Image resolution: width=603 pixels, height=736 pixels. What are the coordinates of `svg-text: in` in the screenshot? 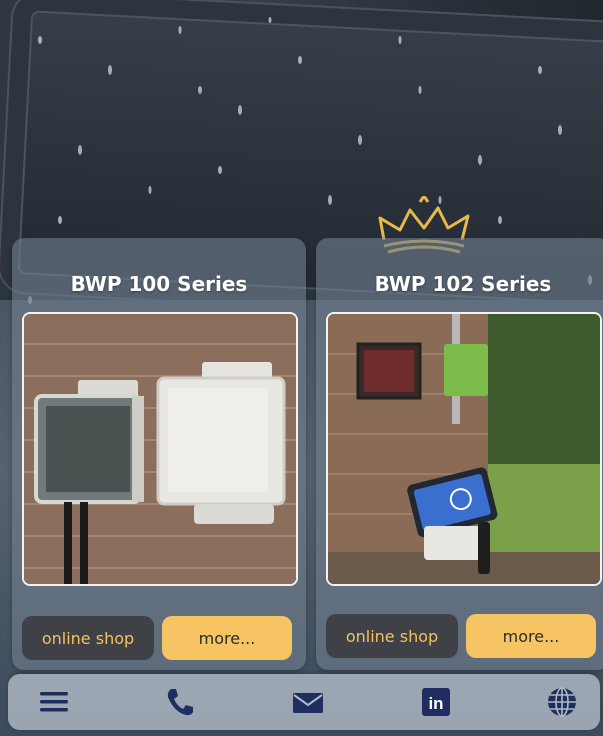 It's located at (435, 703).